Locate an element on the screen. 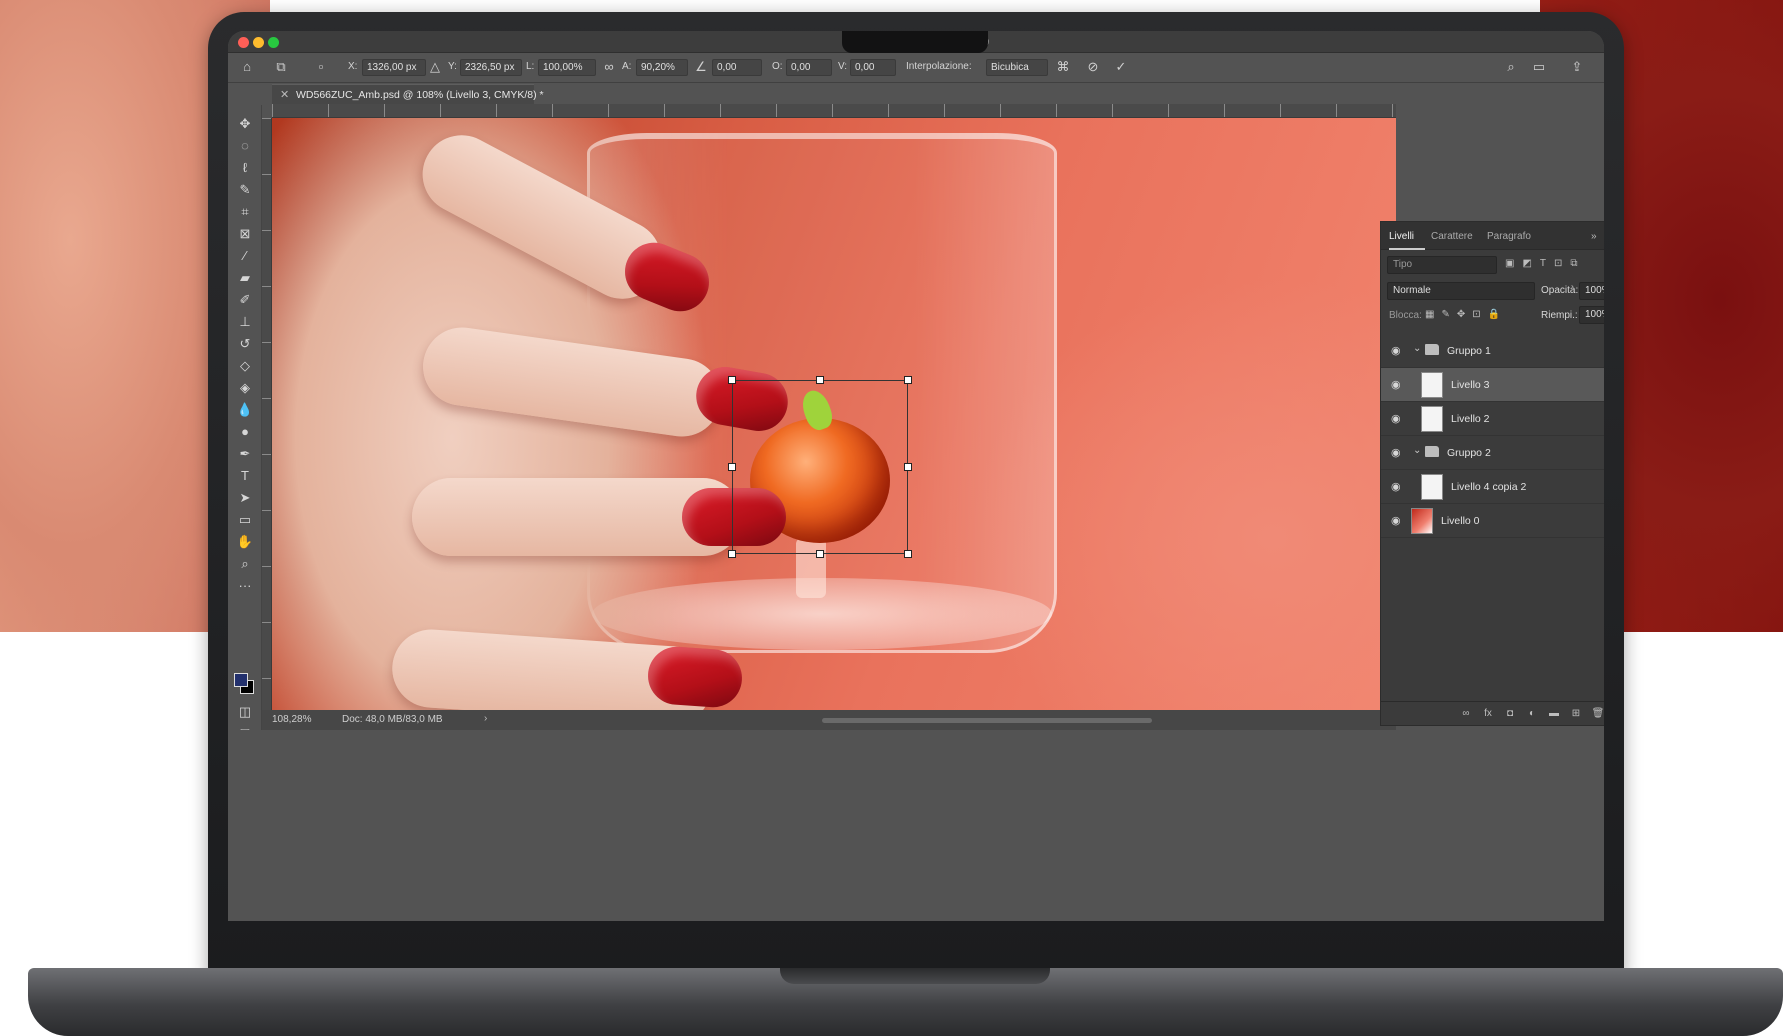  layer-row-gruppo-2: ◉ ⌄ Gruppo 2 is located at coordinates (1492, 453).